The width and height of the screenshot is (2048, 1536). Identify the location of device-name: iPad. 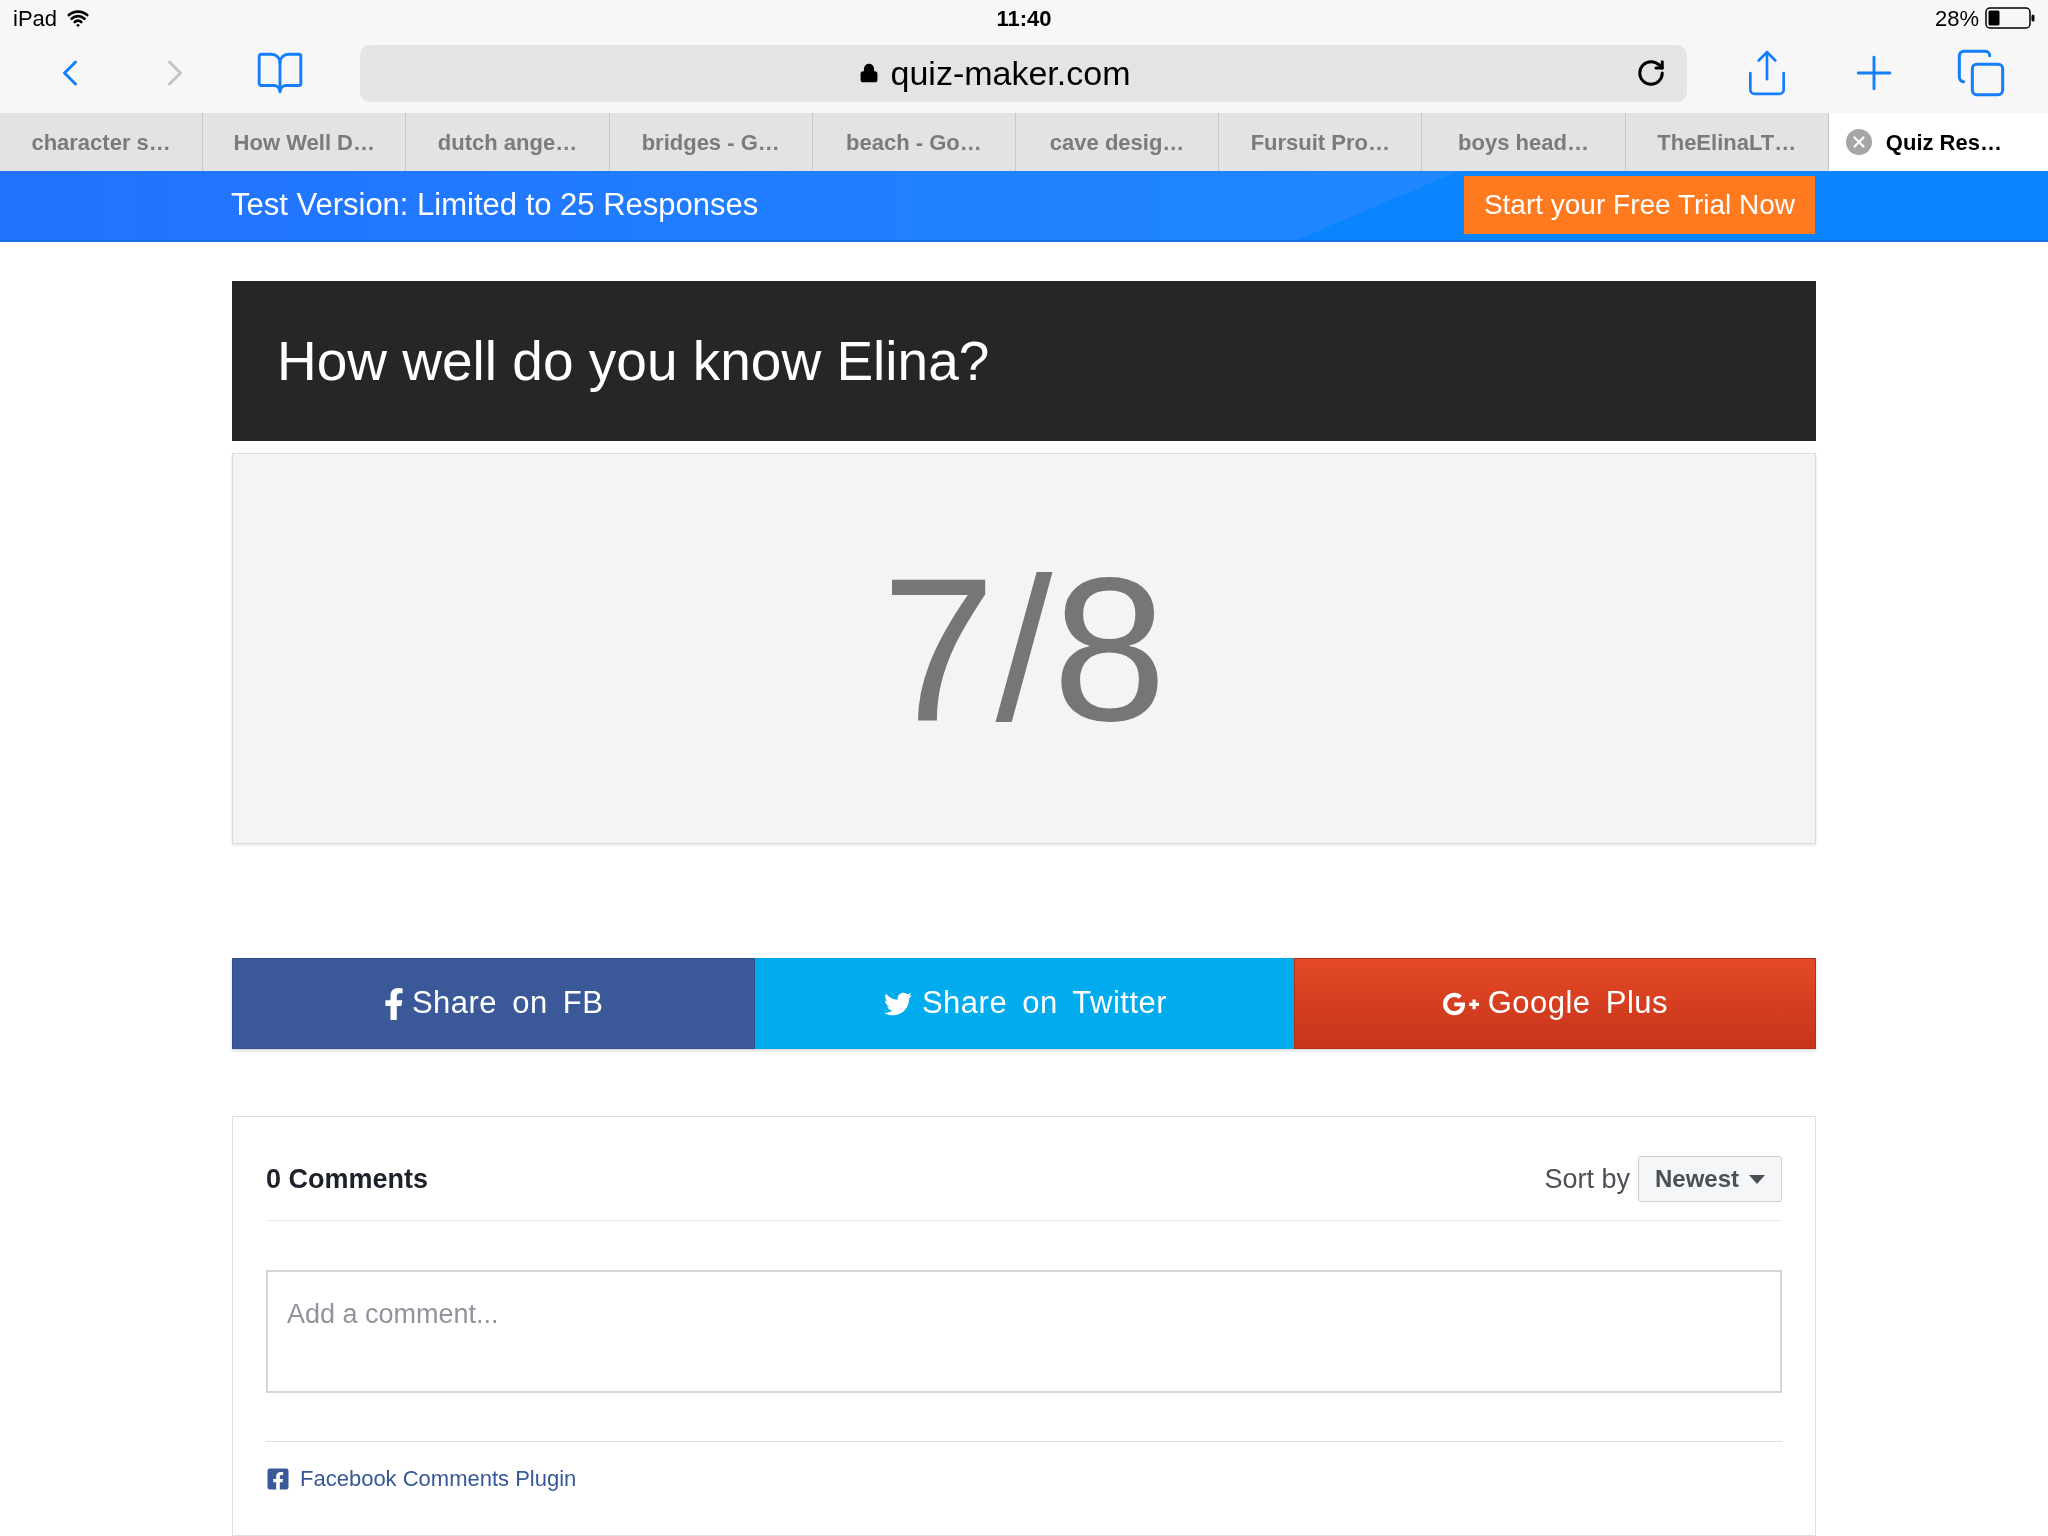
(35, 18).